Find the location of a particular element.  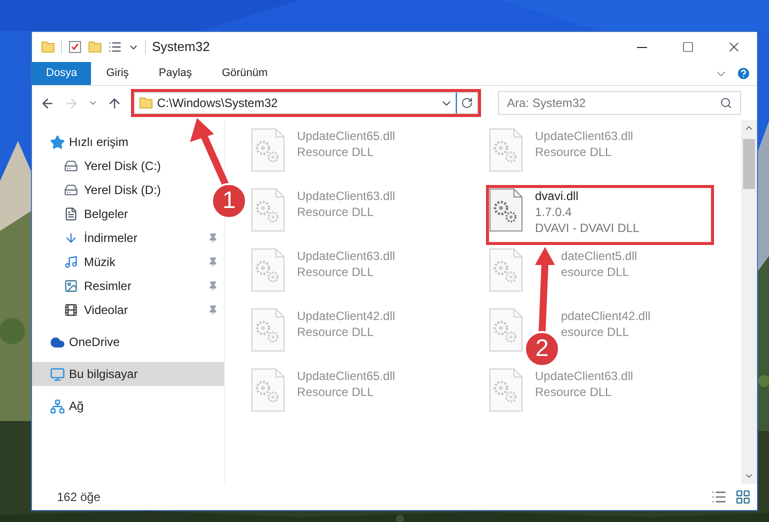

nav-item: Ağ is located at coordinates (112, 406).